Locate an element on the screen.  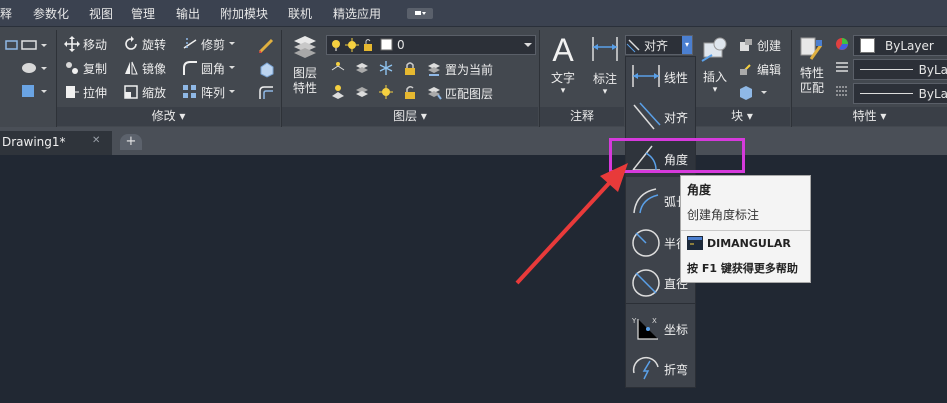
annotation-arrow is located at coordinates (571, 224).